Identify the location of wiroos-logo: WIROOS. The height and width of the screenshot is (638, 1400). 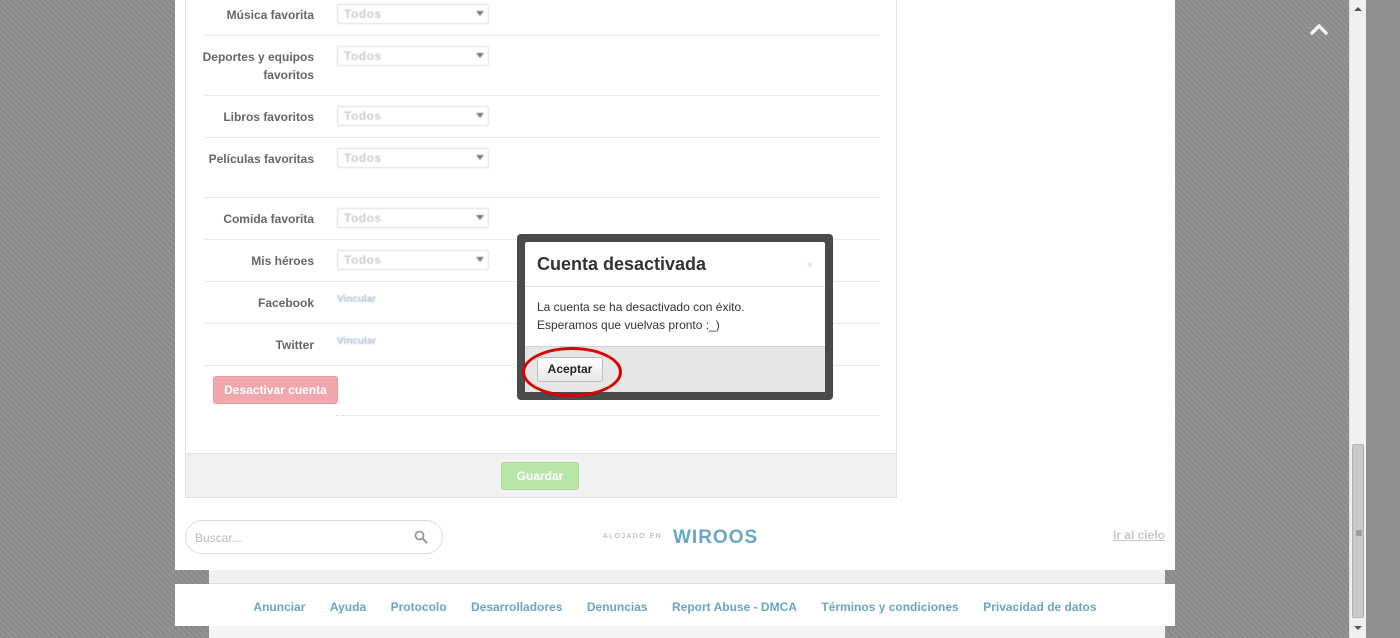
(715, 538).